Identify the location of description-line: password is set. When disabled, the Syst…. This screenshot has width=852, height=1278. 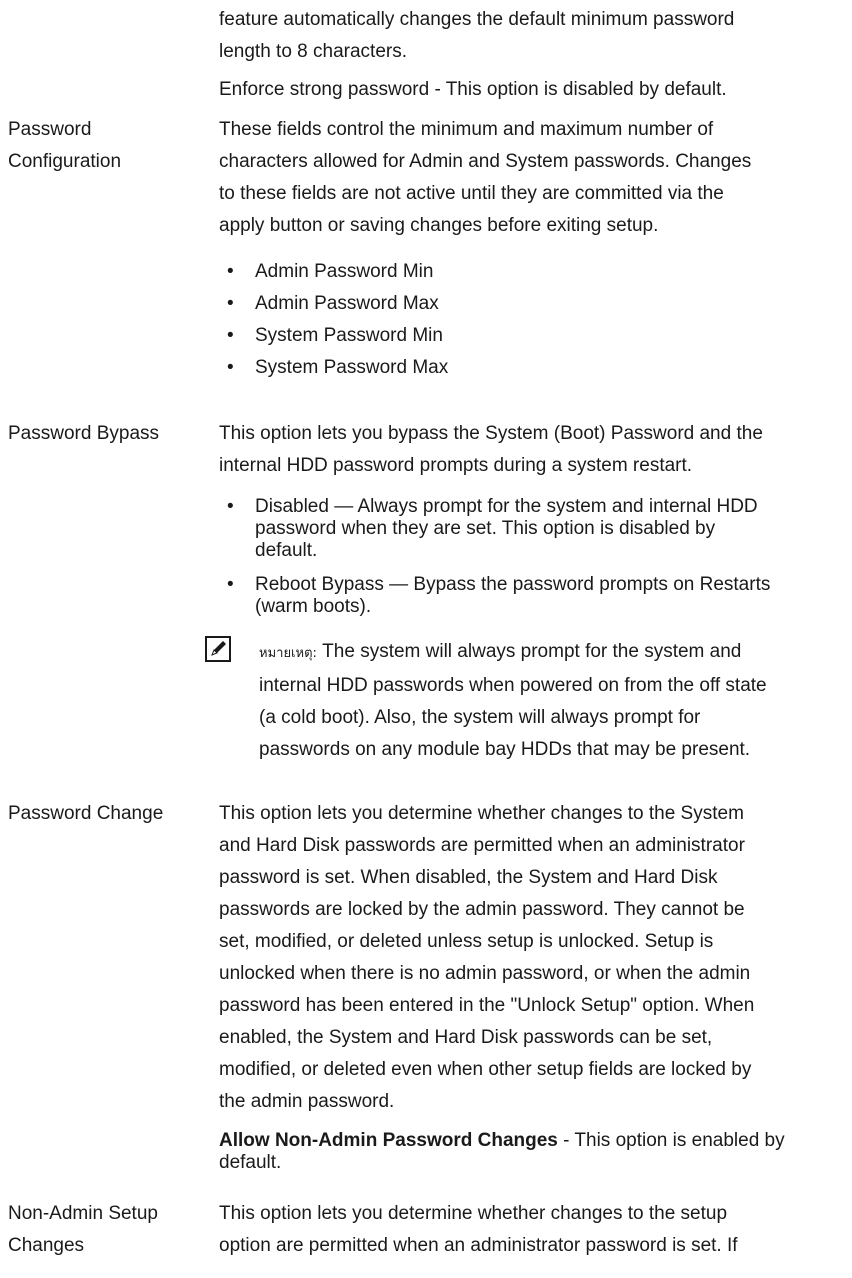
(468, 877).